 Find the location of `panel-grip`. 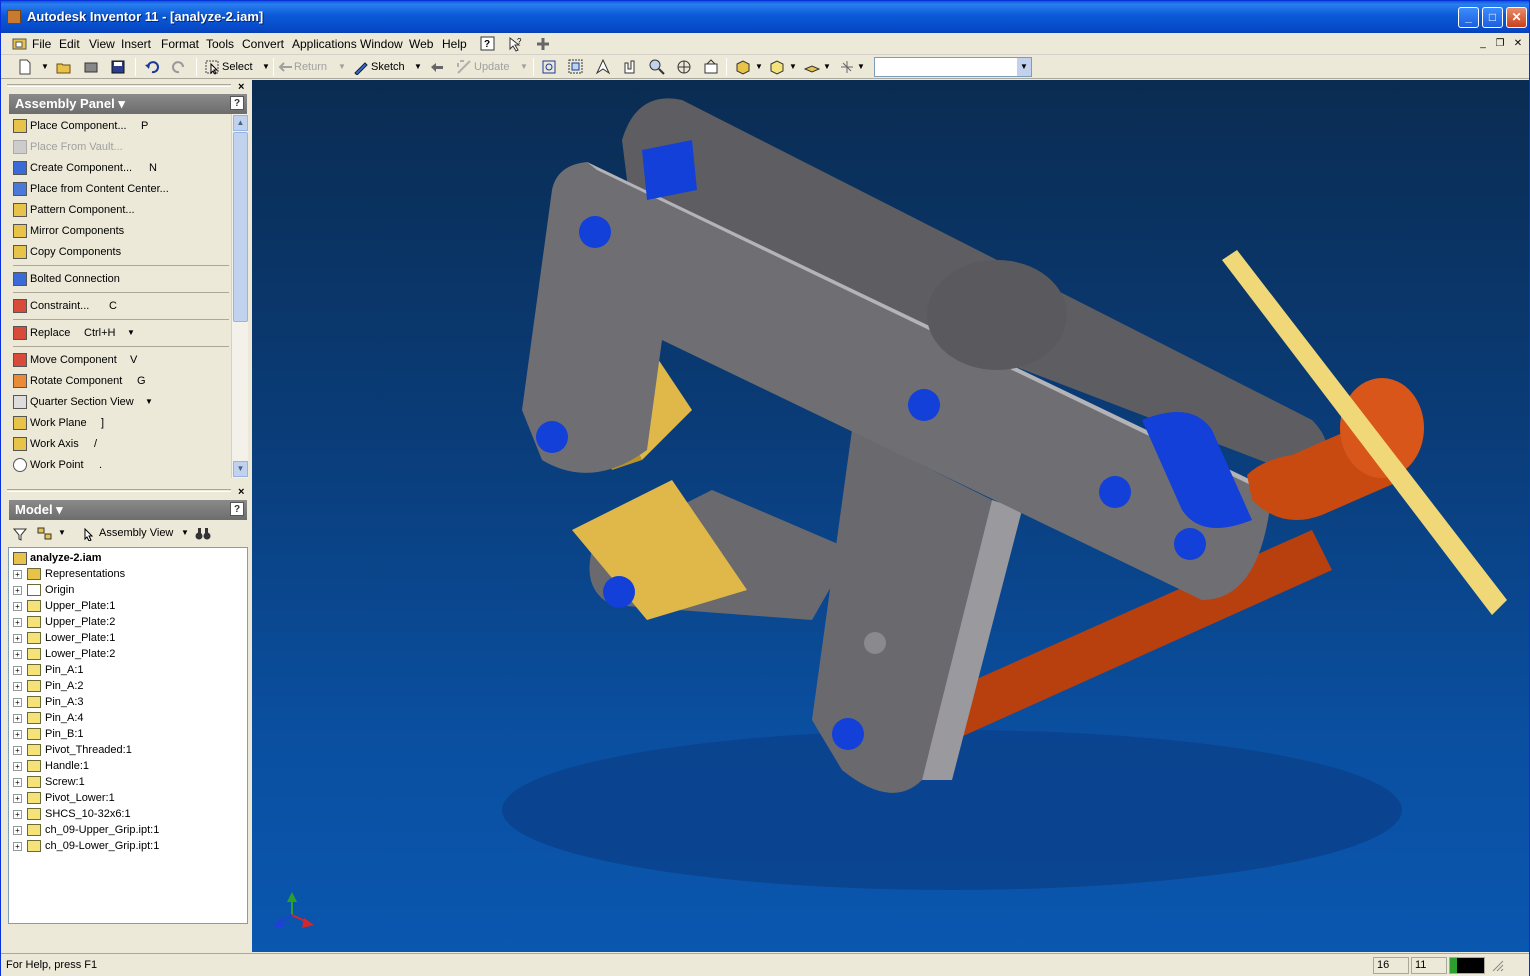

panel-grip is located at coordinates (119, 85).